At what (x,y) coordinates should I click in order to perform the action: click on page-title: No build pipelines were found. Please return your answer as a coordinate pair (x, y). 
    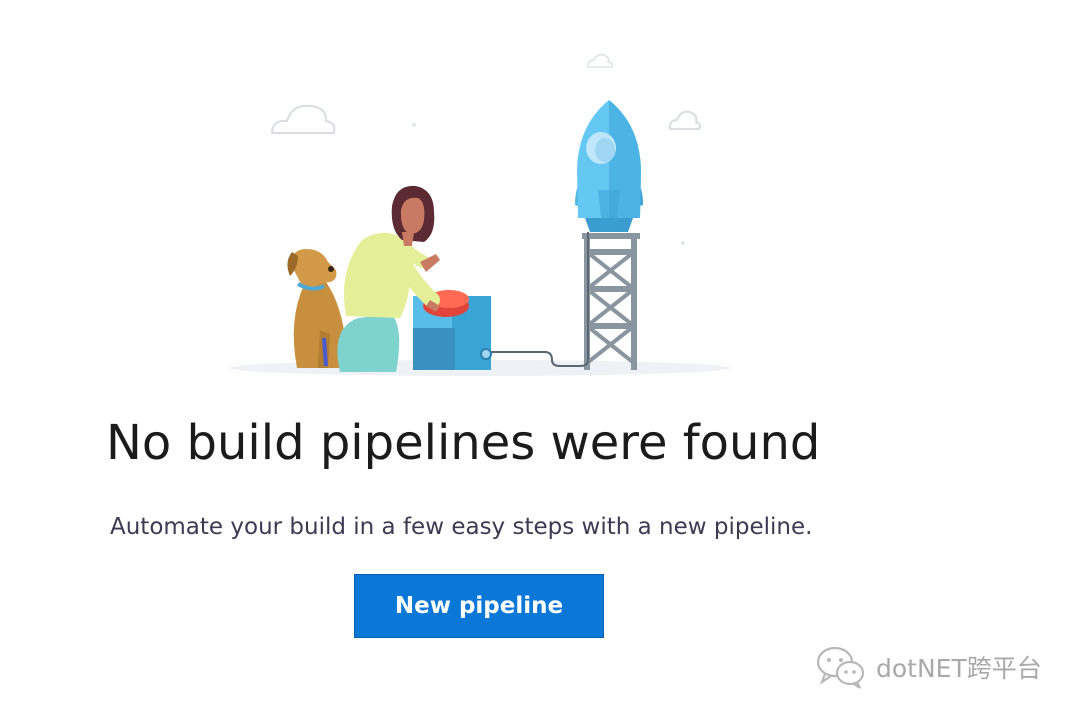
    Looking at the image, I should click on (463, 443).